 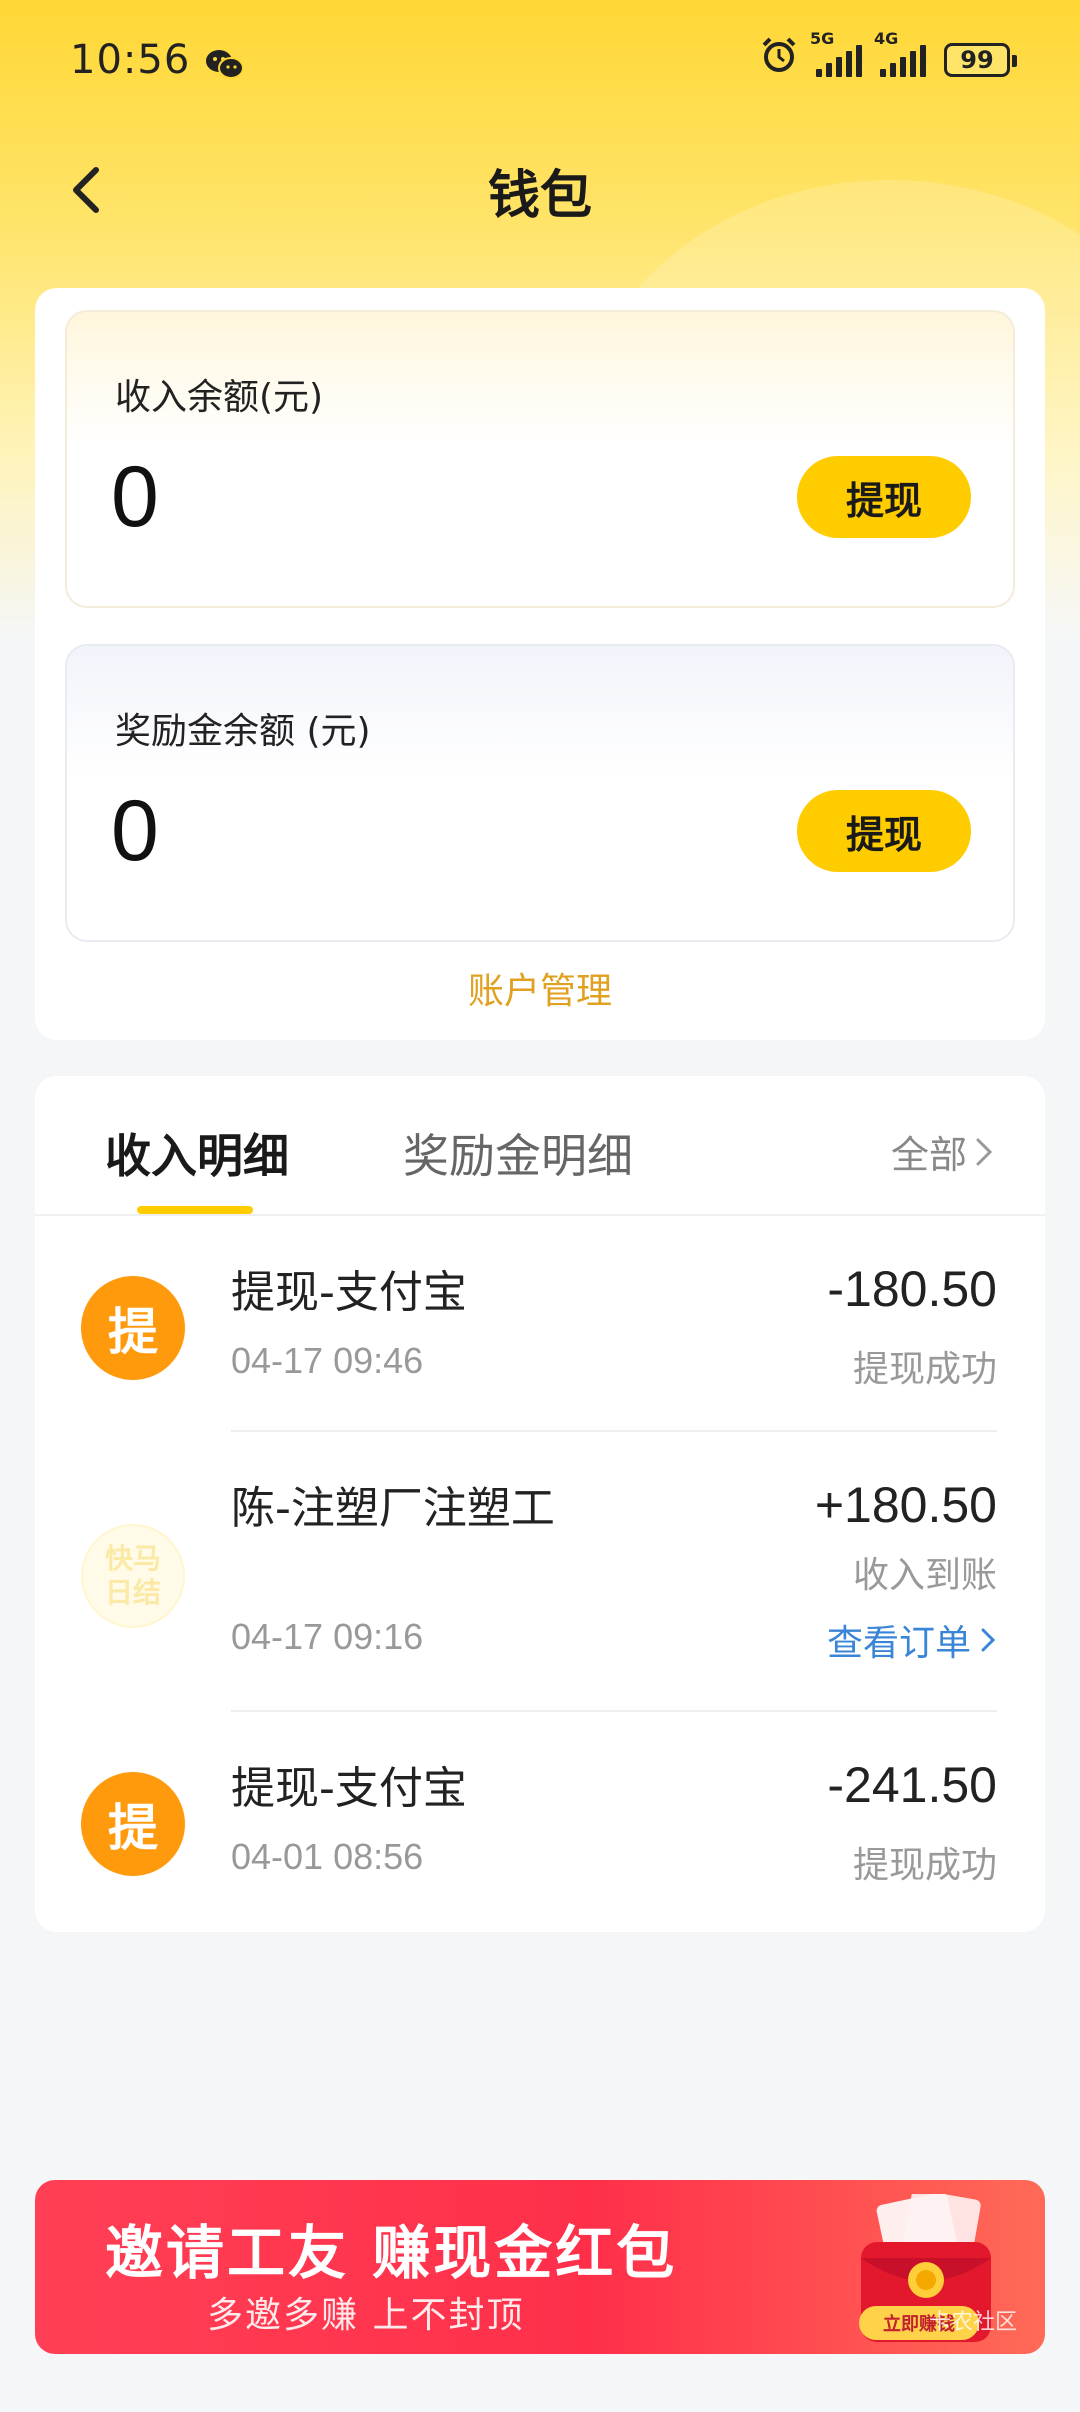 I want to click on transaction-row: 提 提现-支付宝 04-17 09:46 -180.50 提现成功, so click(x=540, y=1324).